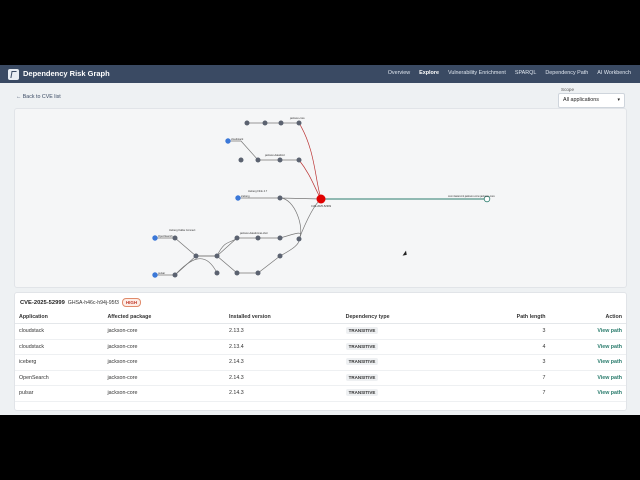  I want to click on graph-node-label: Iceberg Flink 4.7, so click(258, 191).